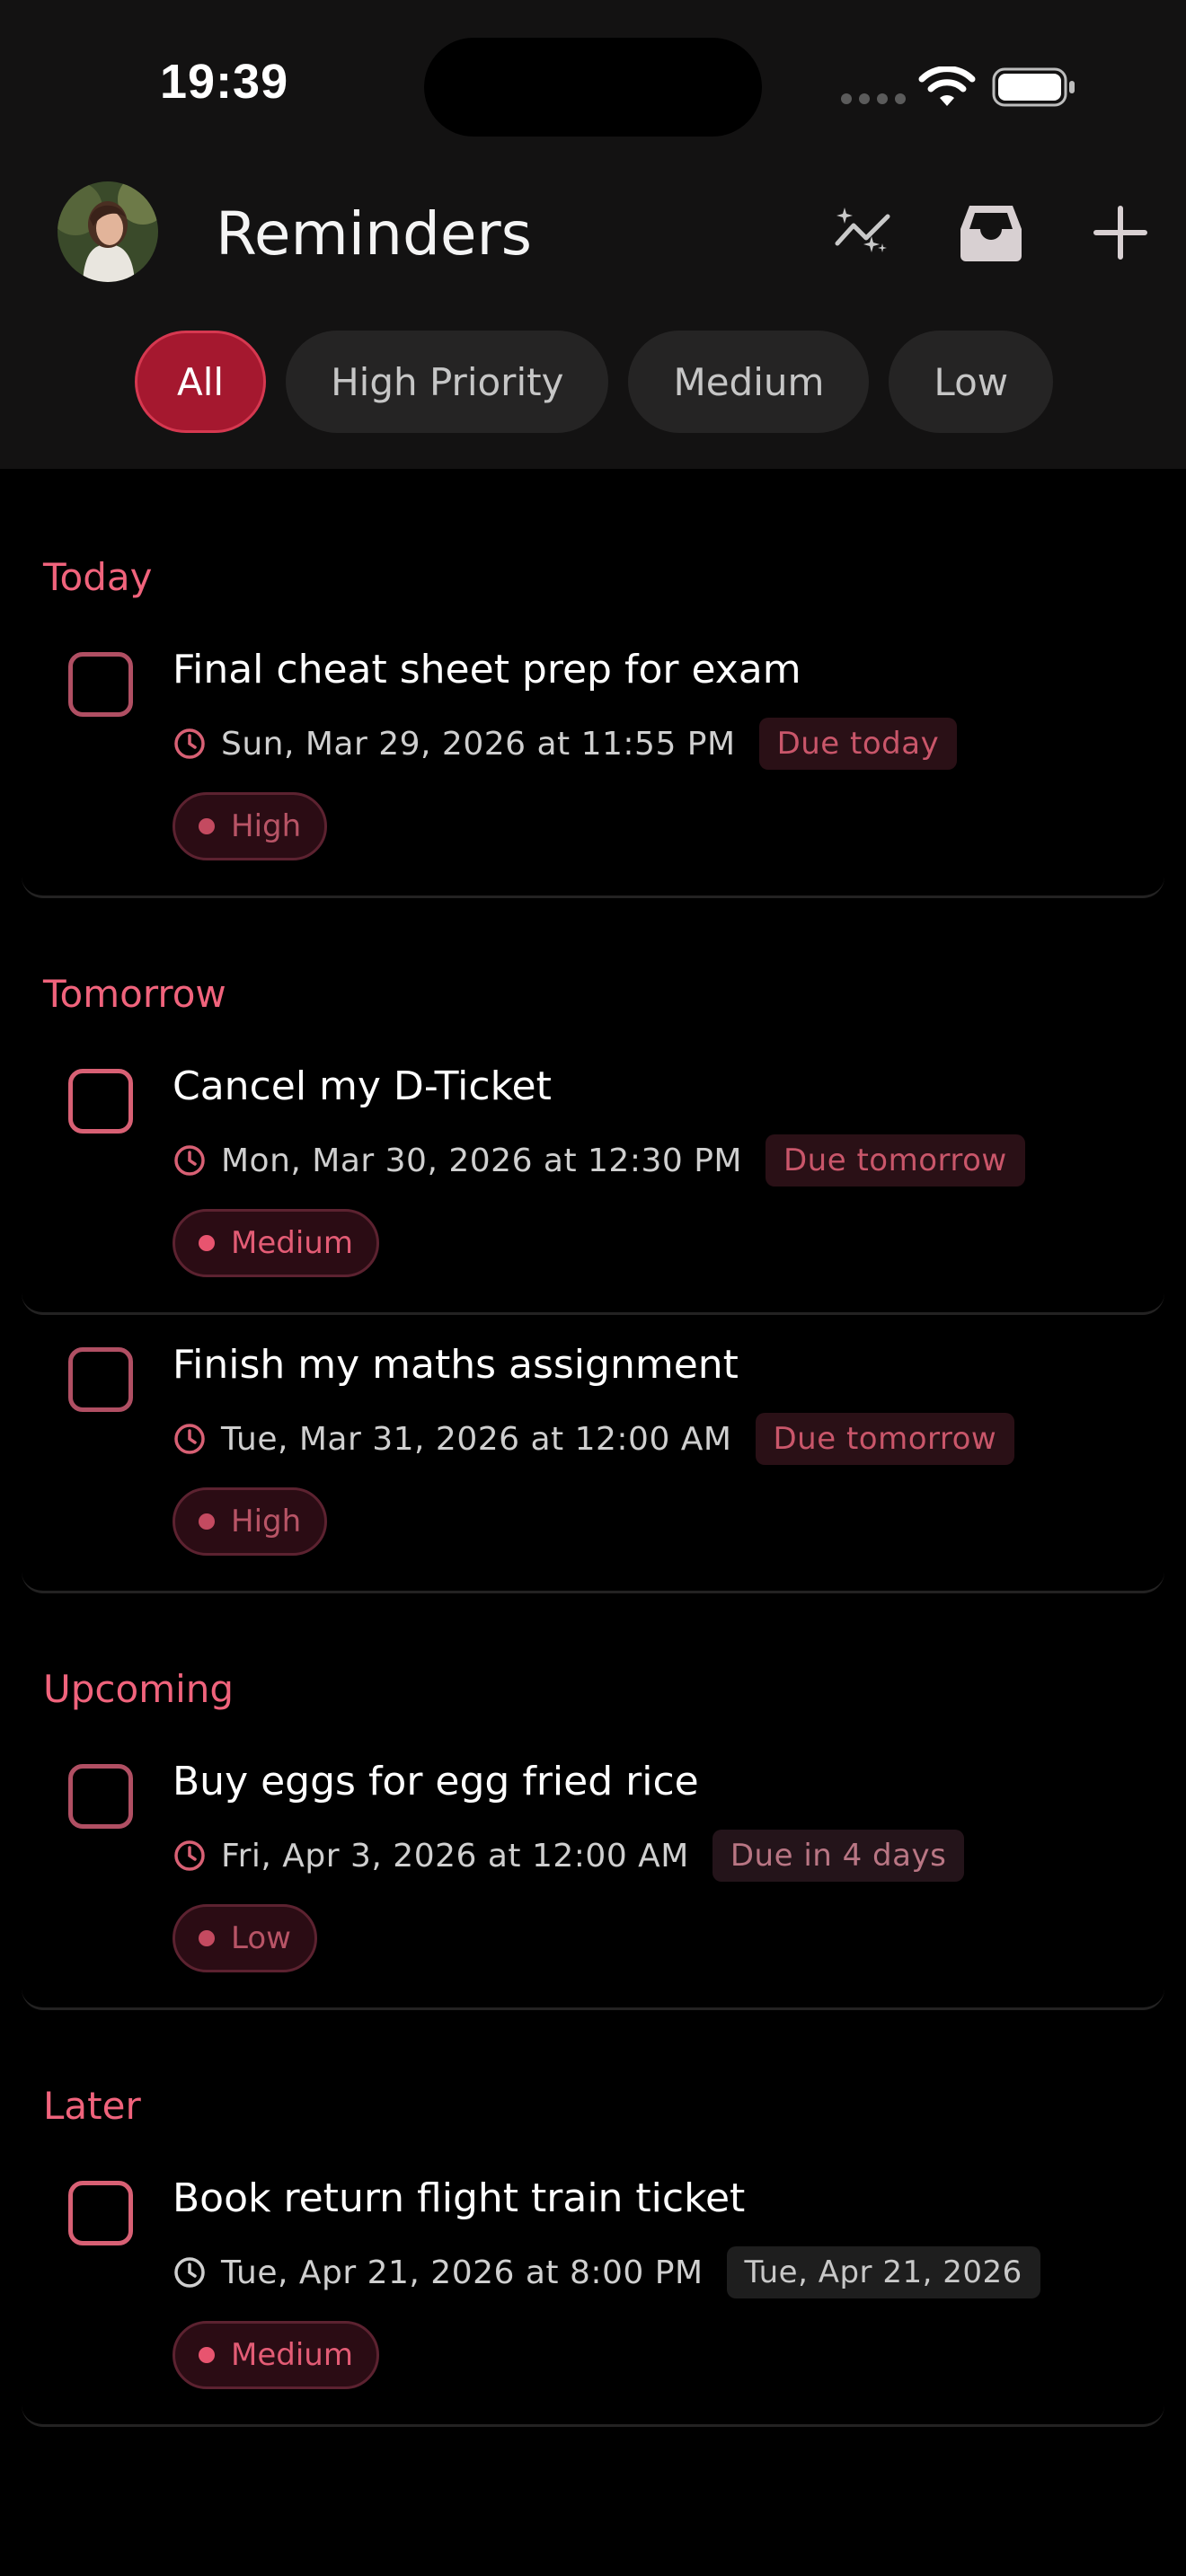  I want to click on plus-icon, so click(1120, 233).